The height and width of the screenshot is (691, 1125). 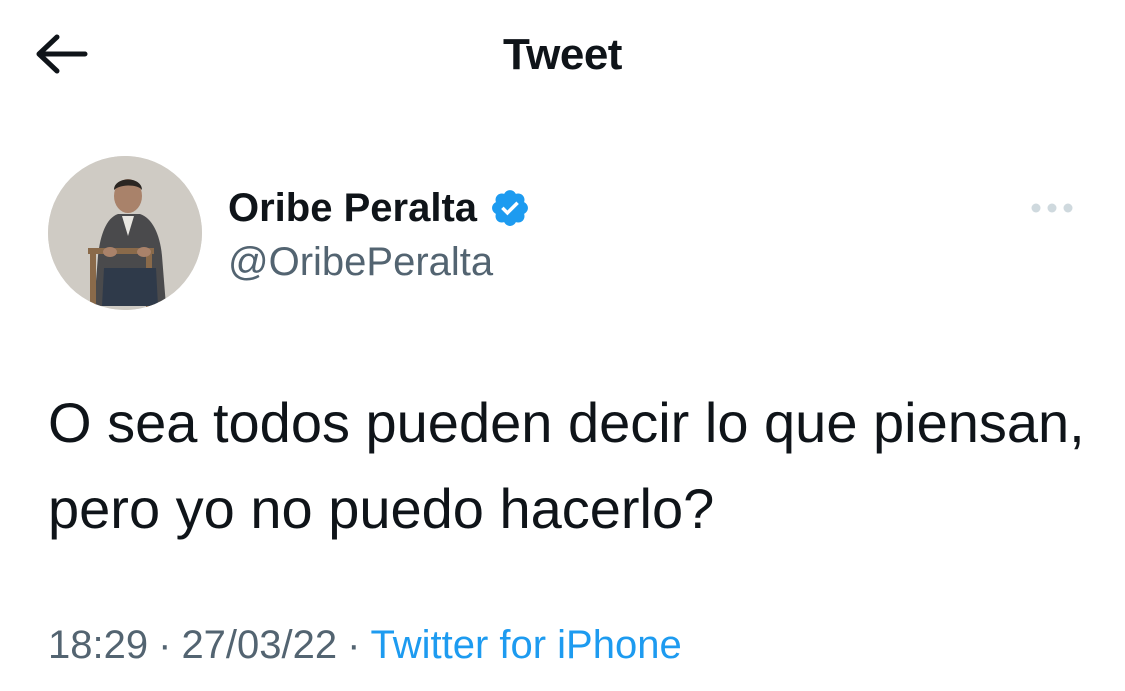 I want to click on avatar-photo, so click(x=125, y=233).